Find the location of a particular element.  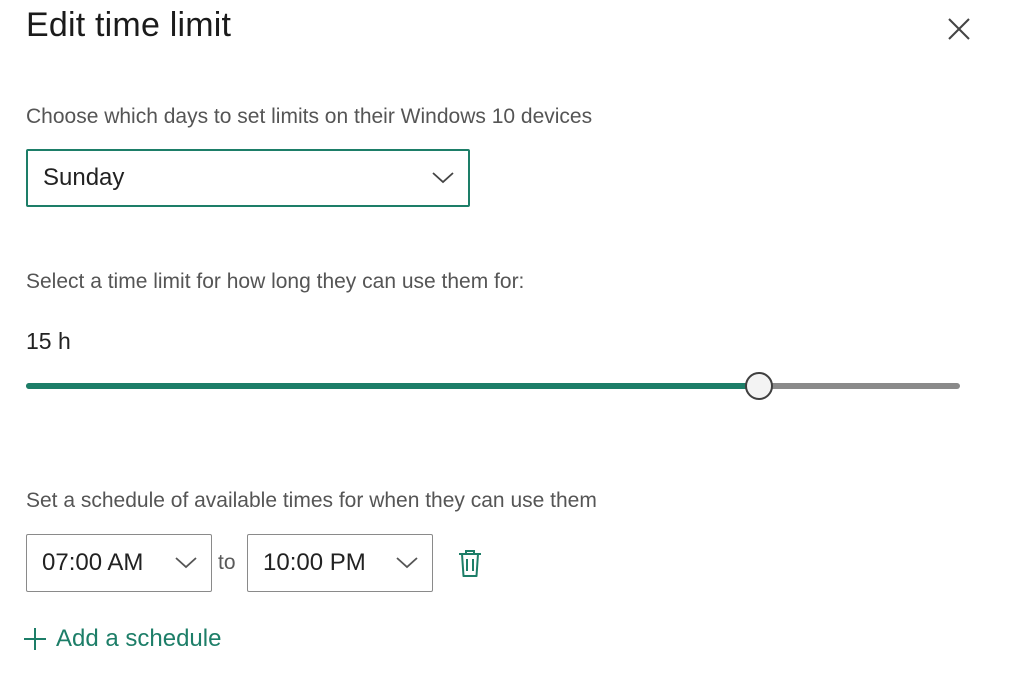

trash-icon is located at coordinates (470, 563).